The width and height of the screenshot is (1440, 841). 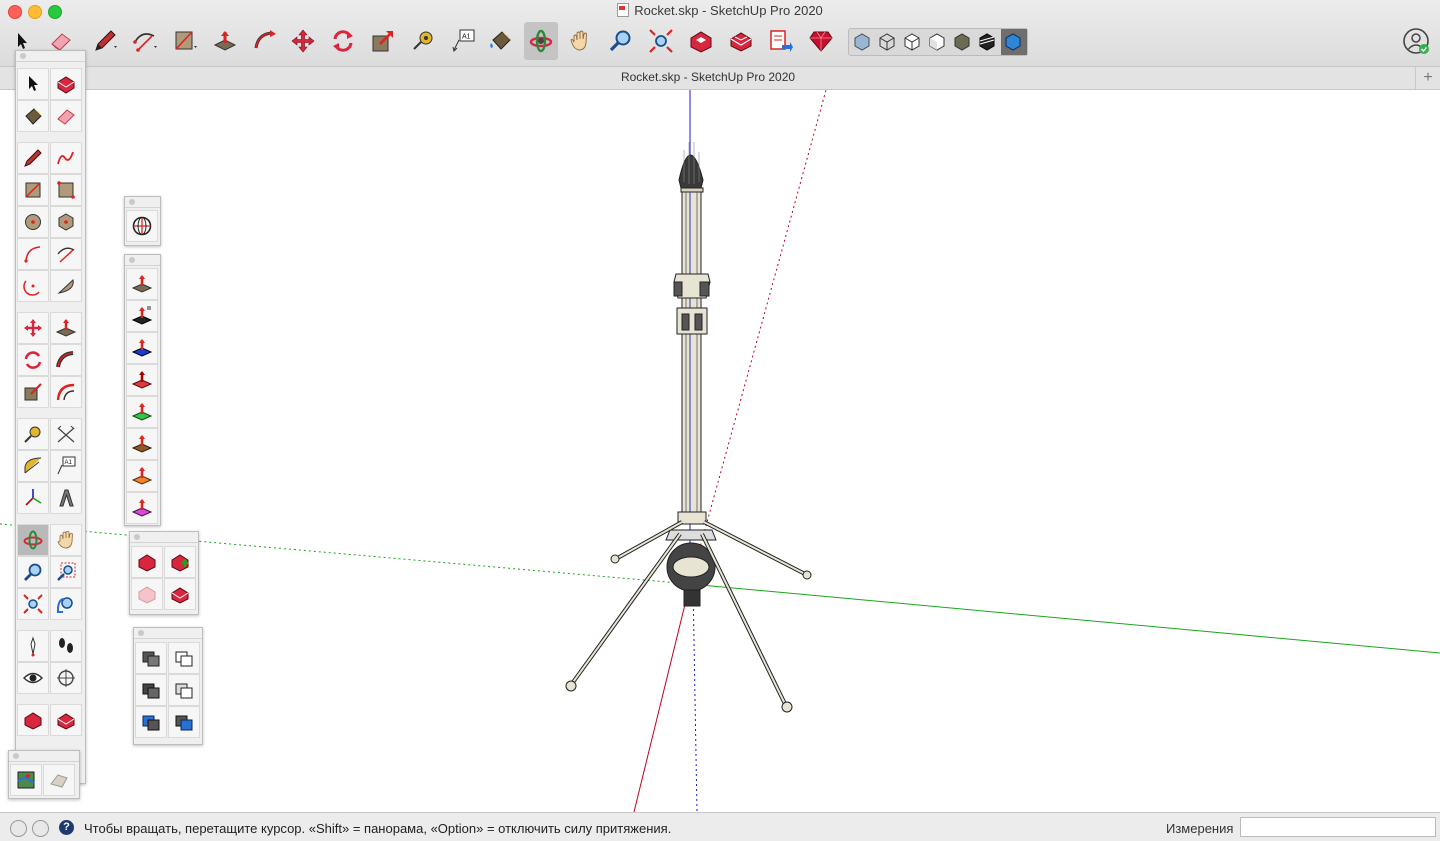 What do you see at coordinates (142, 476) in the screenshot?
I see `push-pull-variant-g-button` at bounding box center [142, 476].